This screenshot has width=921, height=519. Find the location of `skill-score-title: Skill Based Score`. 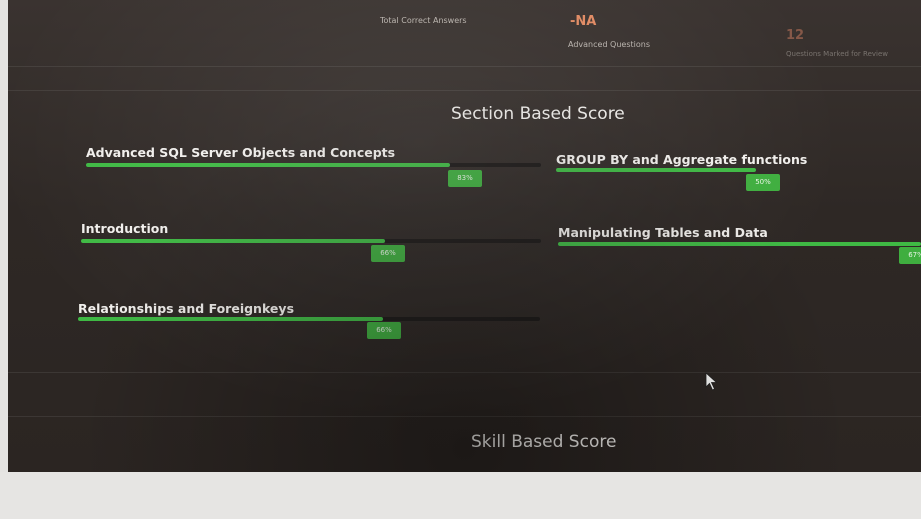

skill-score-title: Skill Based Score is located at coordinates (544, 442).